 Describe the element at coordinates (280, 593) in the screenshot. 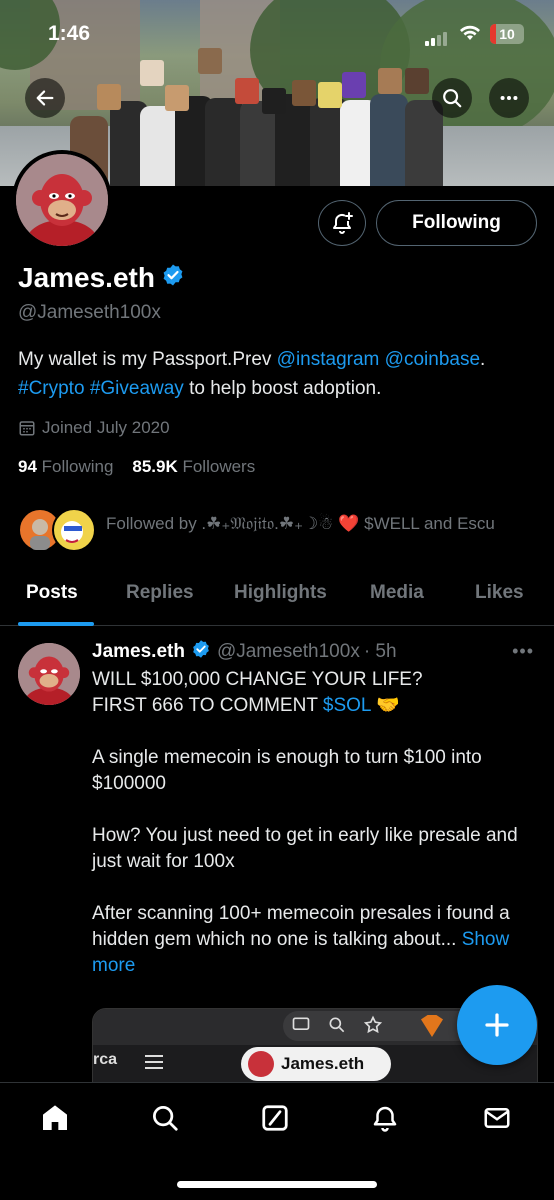

I see `tab-highlights: Highlights` at that location.